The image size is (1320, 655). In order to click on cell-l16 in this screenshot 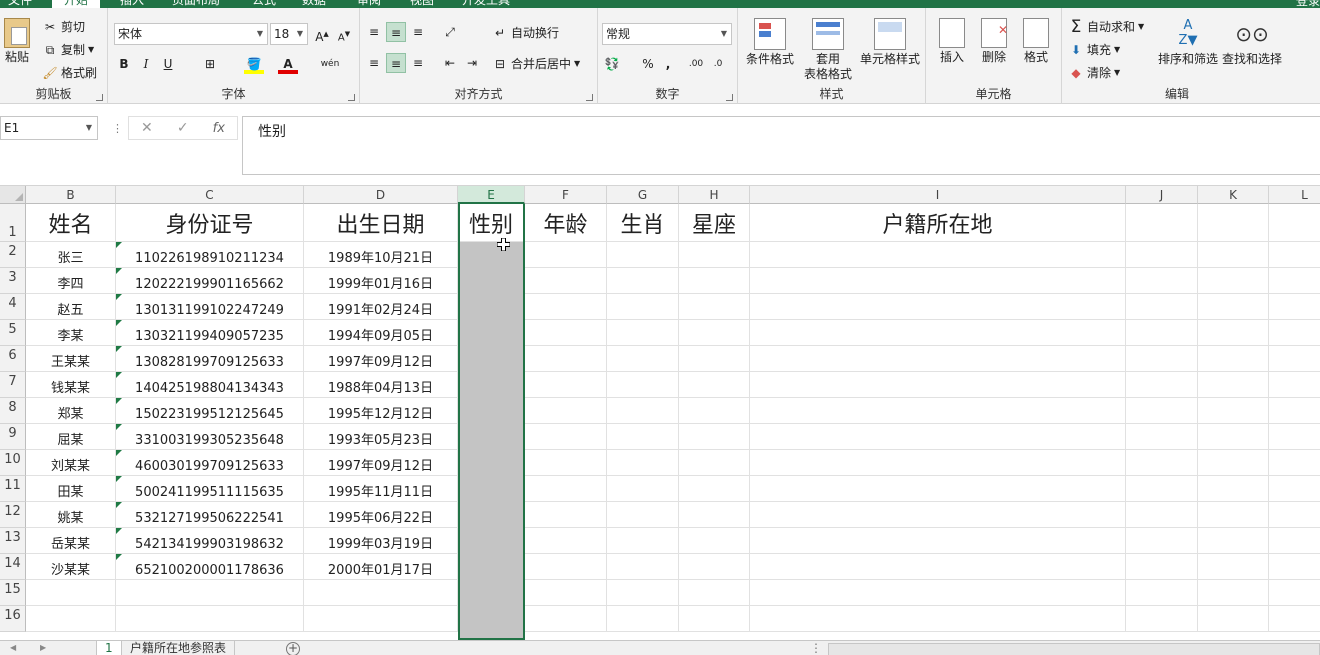, I will do `click(1294, 618)`.